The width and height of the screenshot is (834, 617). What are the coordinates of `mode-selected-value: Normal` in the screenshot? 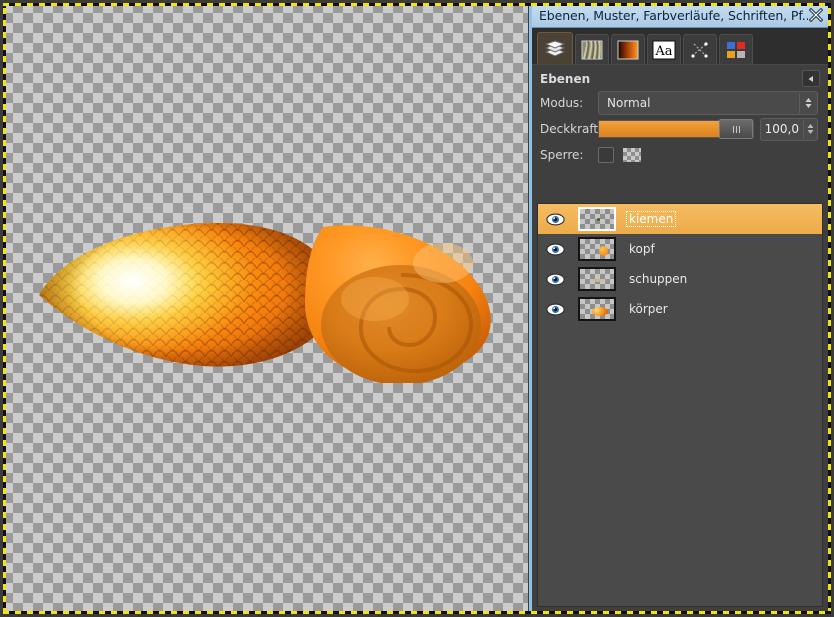 It's located at (629, 103).